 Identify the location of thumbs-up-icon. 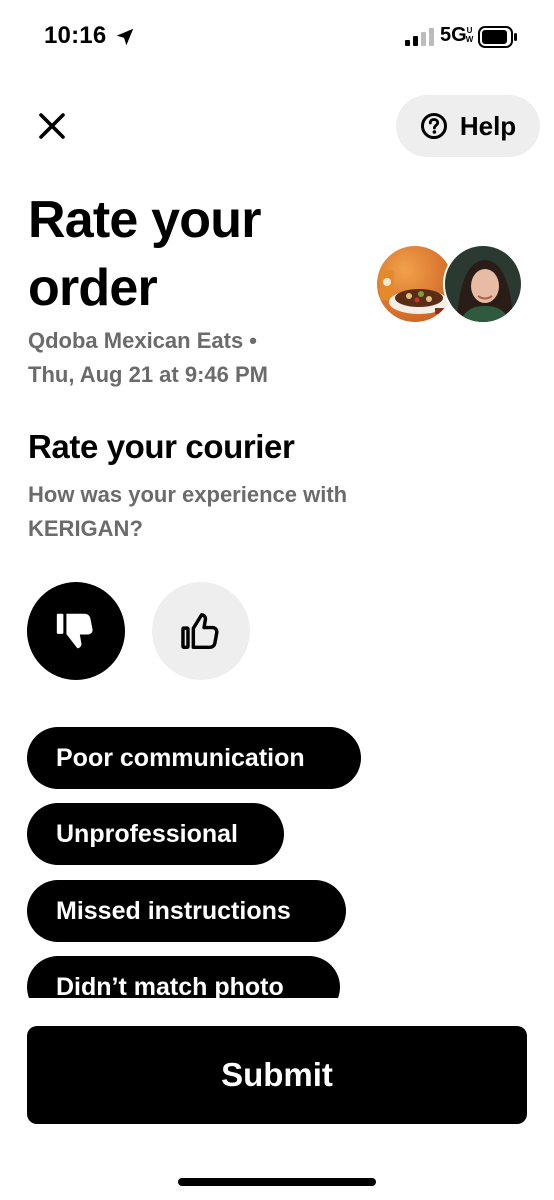
(200, 631).